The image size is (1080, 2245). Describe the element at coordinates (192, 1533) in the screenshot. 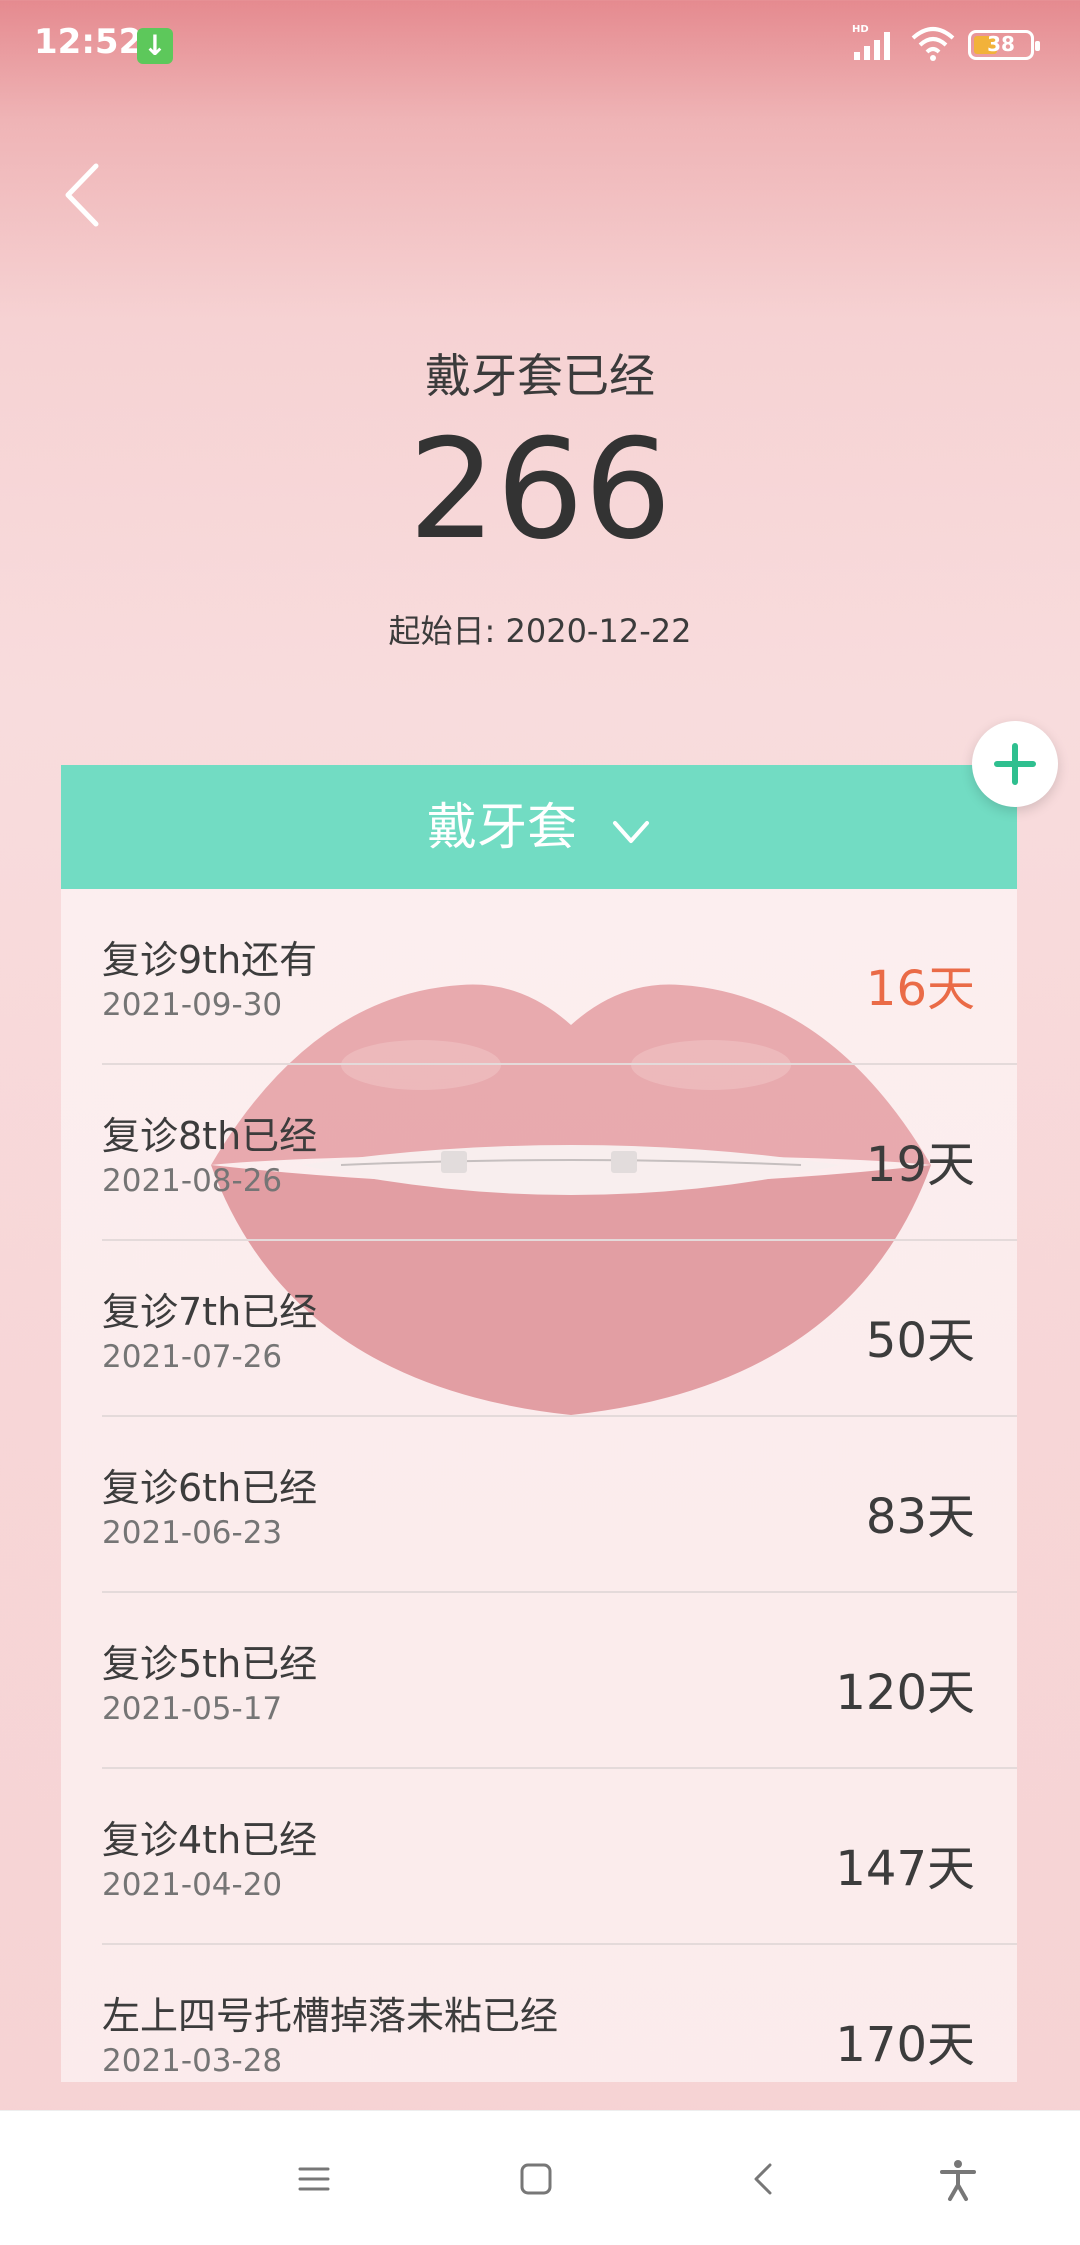

I see `item-date: 2021-06-23` at that location.